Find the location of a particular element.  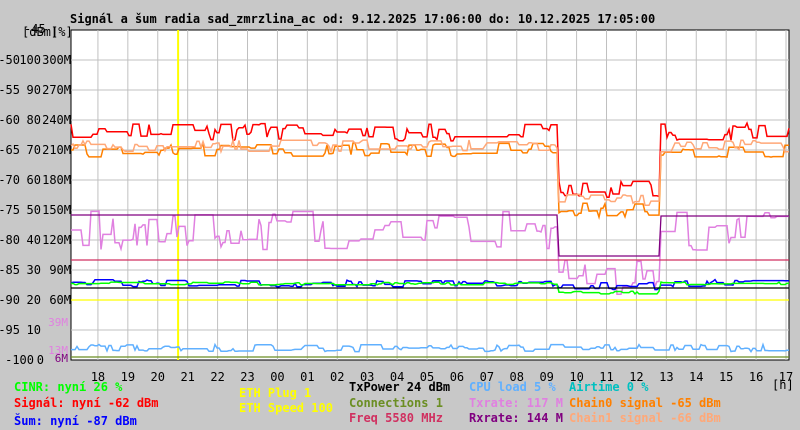

y-tick-dbm: -50 is located at coordinates (10, 60).